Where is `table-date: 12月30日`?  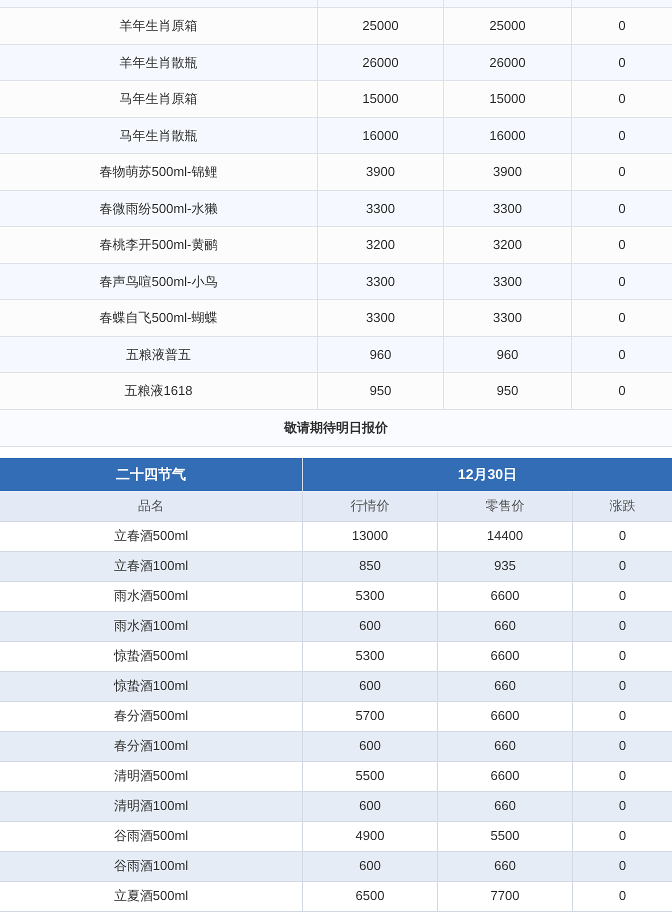
table-date: 12月30日 is located at coordinates (487, 474).